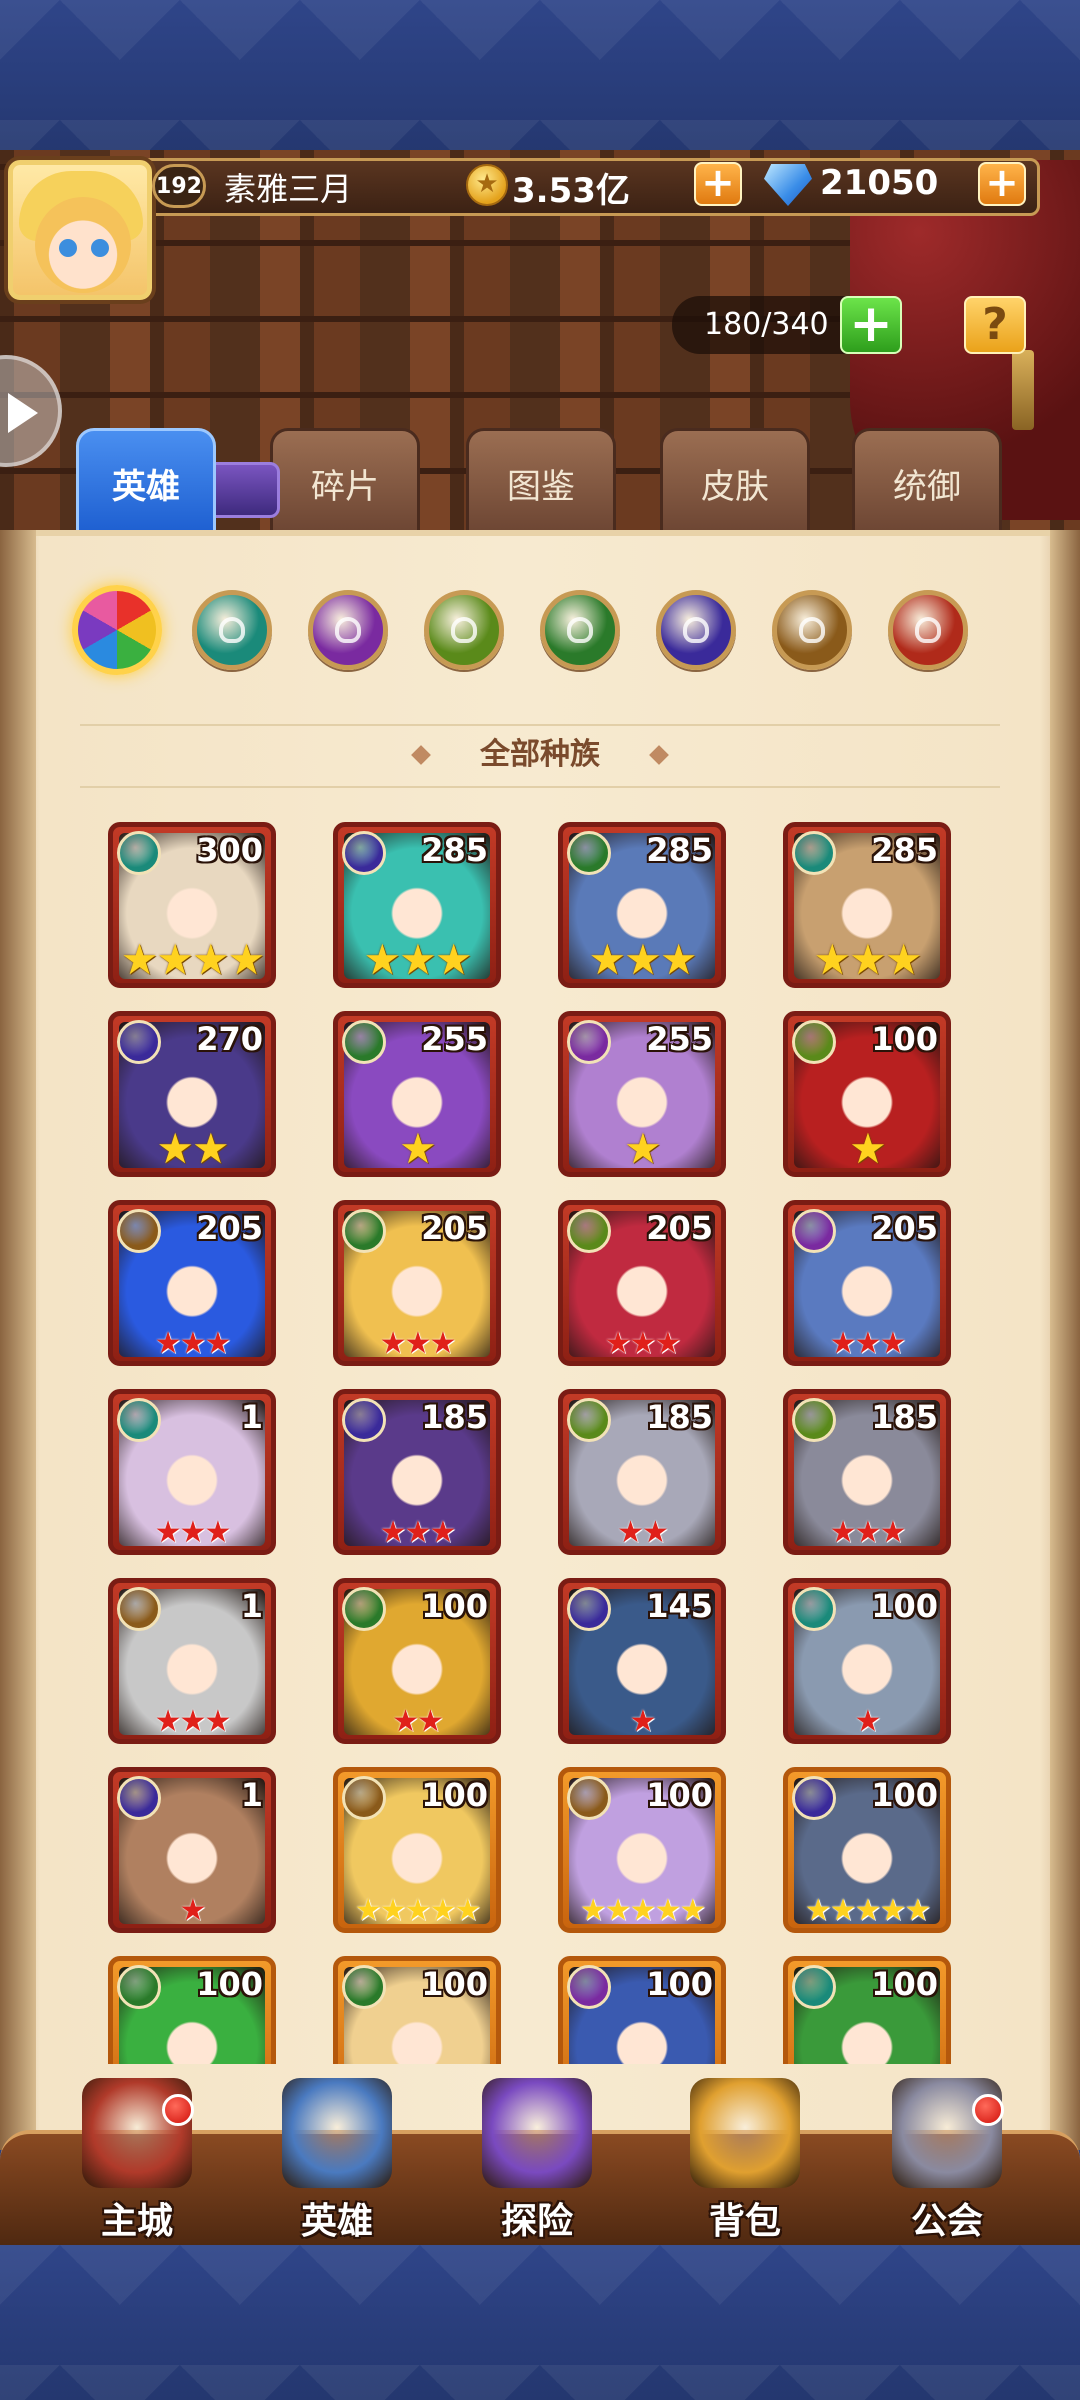 The image size is (1080, 2400). I want to click on tab-skins: 皮肤, so click(735, 484).